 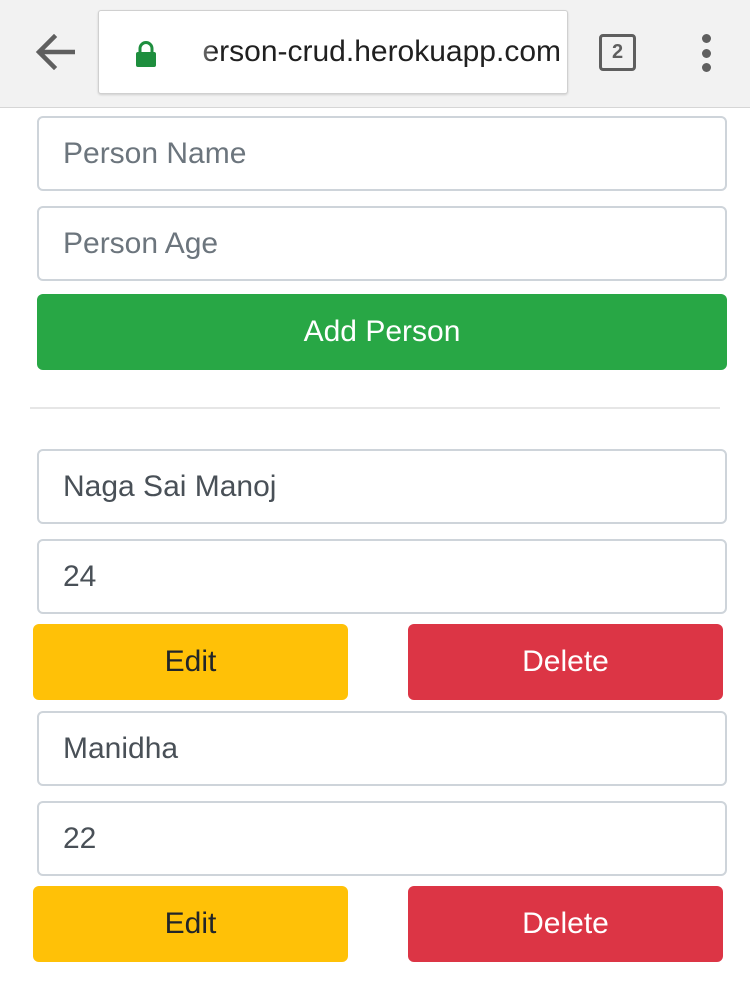 What do you see at coordinates (382, 153) in the screenshot?
I see `person-name-input` at bounding box center [382, 153].